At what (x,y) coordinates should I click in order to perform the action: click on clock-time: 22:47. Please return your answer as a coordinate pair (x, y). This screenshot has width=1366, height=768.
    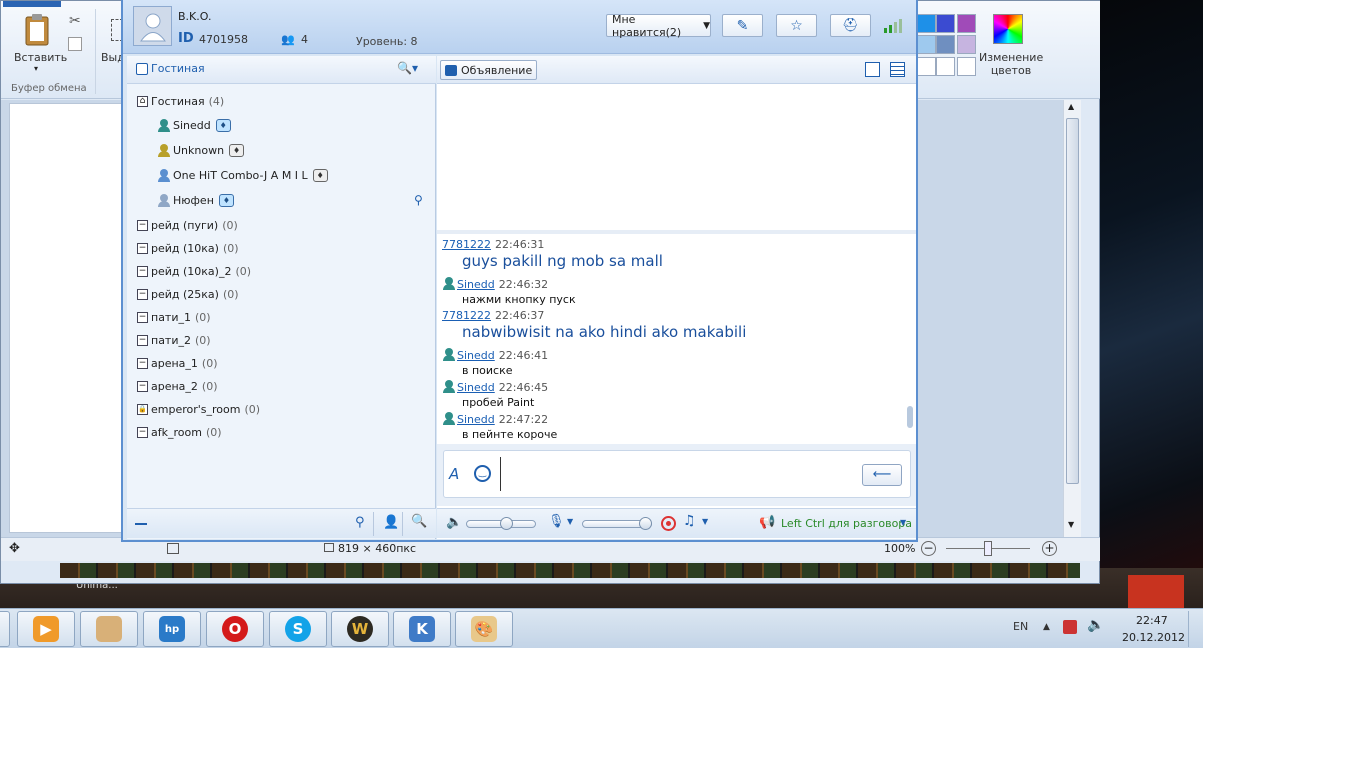
    Looking at the image, I should click on (1152, 620).